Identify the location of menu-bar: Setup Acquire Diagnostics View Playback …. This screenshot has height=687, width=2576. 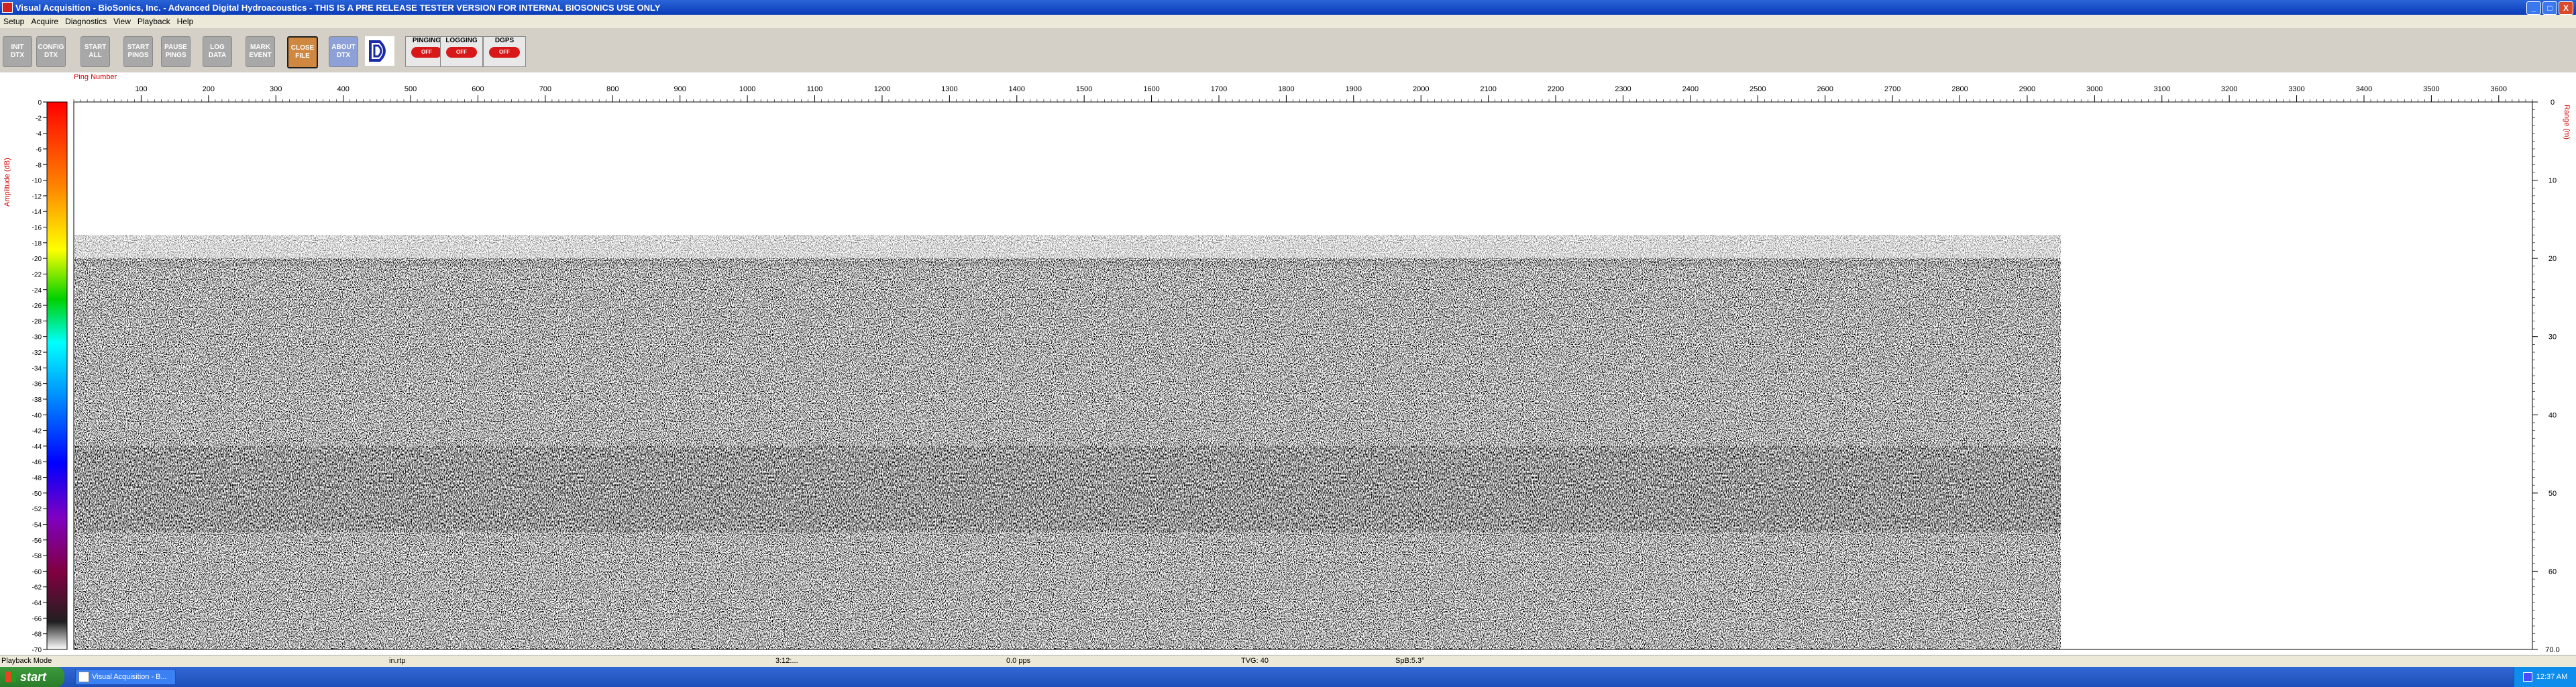
(1288, 21).